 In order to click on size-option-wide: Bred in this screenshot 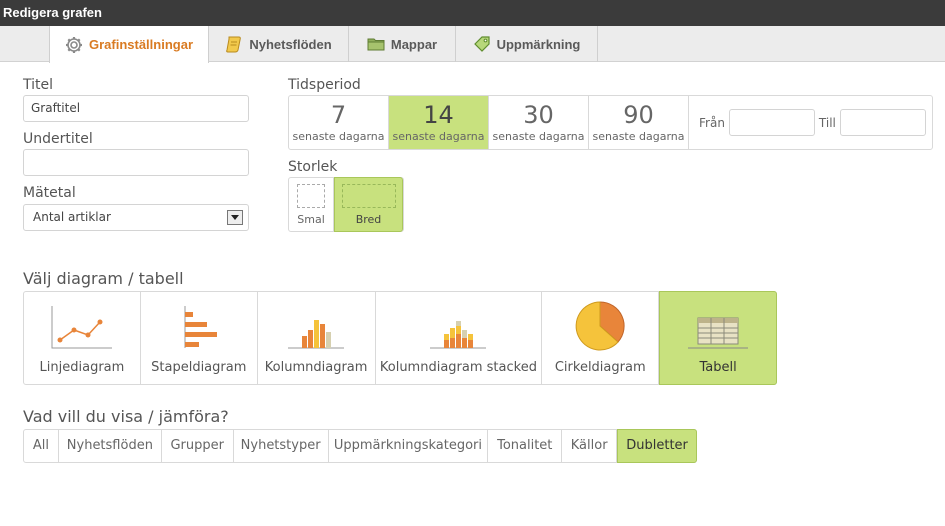, I will do `click(368, 204)`.